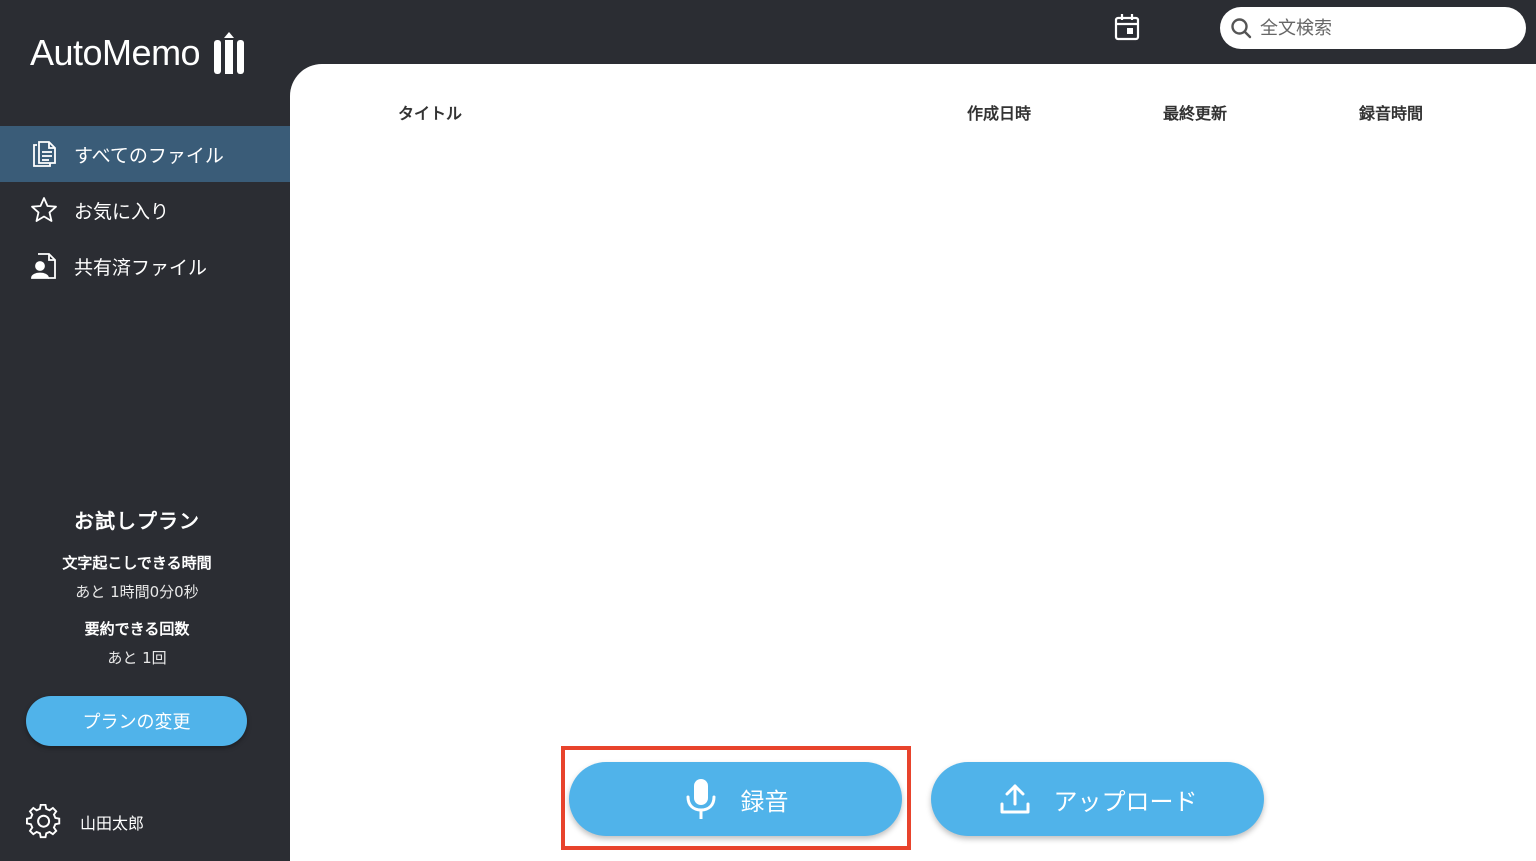  What do you see at coordinates (122, 211) in the screenshot?
I see `sidebar-item-label: お気に入り` at bounding box center [122, 211].